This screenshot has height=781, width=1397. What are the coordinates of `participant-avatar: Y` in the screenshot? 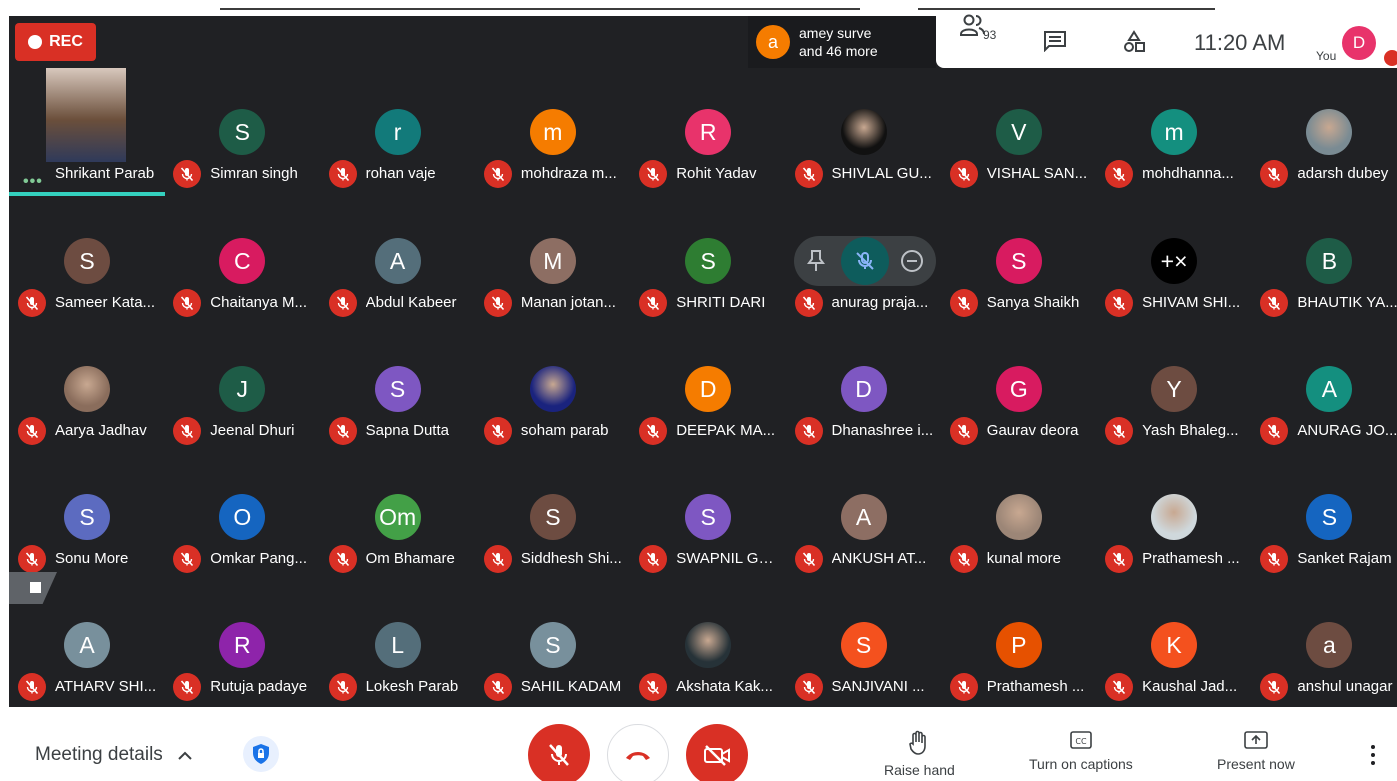 It's located at (1174, 389).